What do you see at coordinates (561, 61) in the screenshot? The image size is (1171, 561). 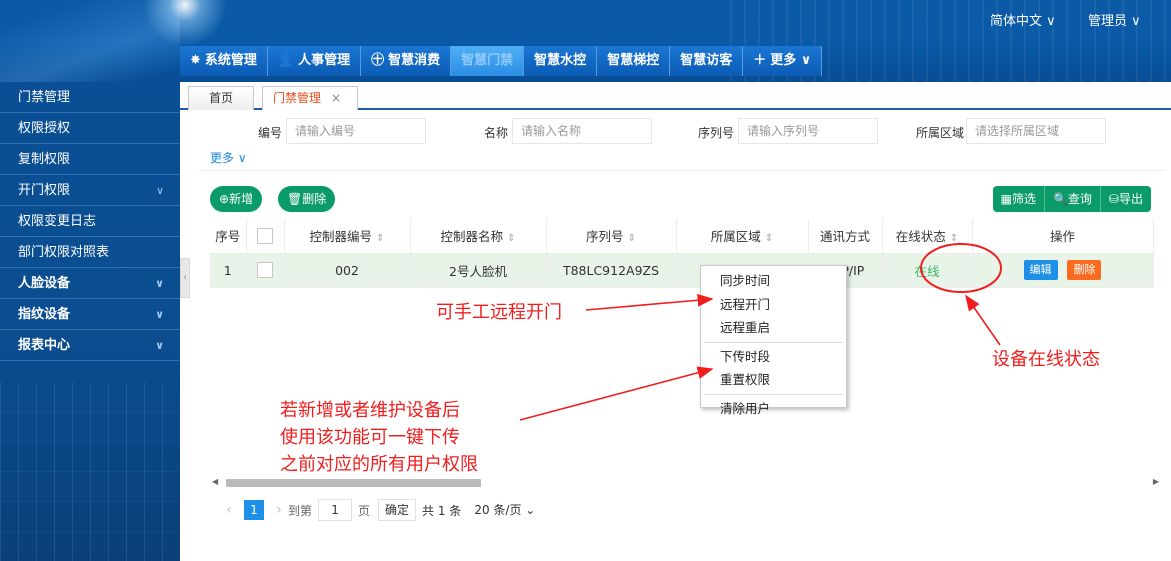 I see `nav-water: 智慧水控` at bounding box center [561, 61].